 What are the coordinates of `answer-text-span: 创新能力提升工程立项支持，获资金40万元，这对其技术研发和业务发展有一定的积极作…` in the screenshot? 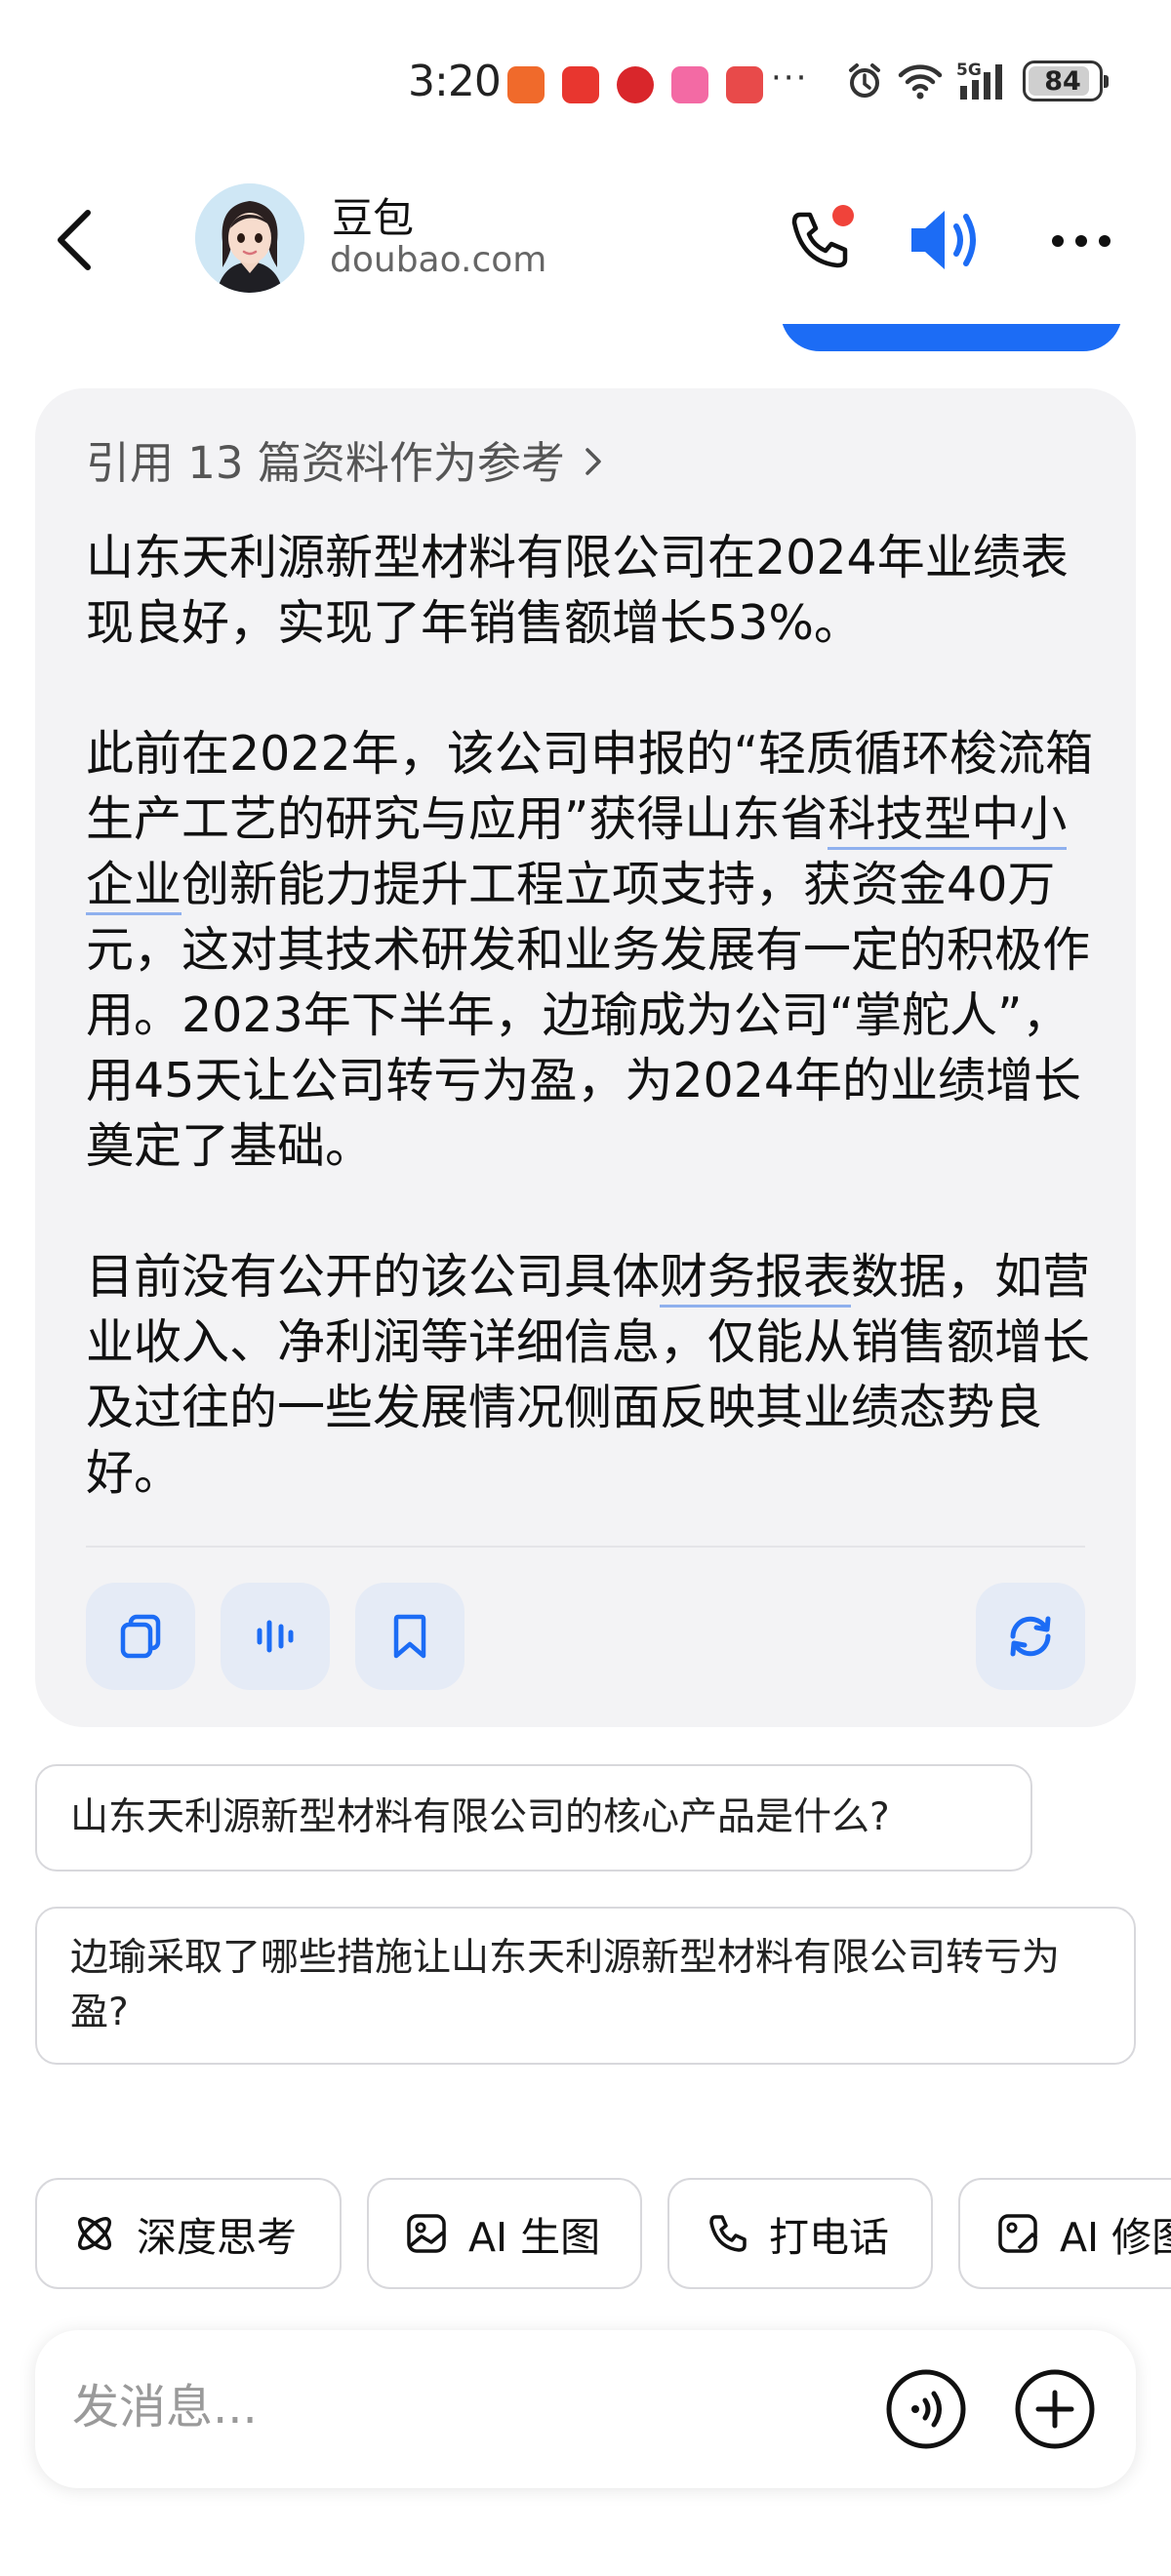 It's located at (588, 1015).